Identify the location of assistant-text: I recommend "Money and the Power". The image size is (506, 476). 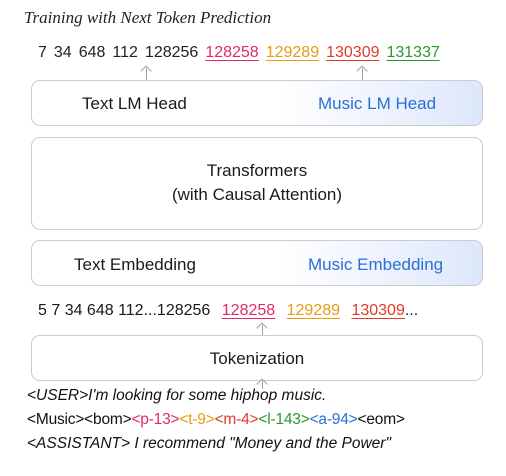
(260, 443).